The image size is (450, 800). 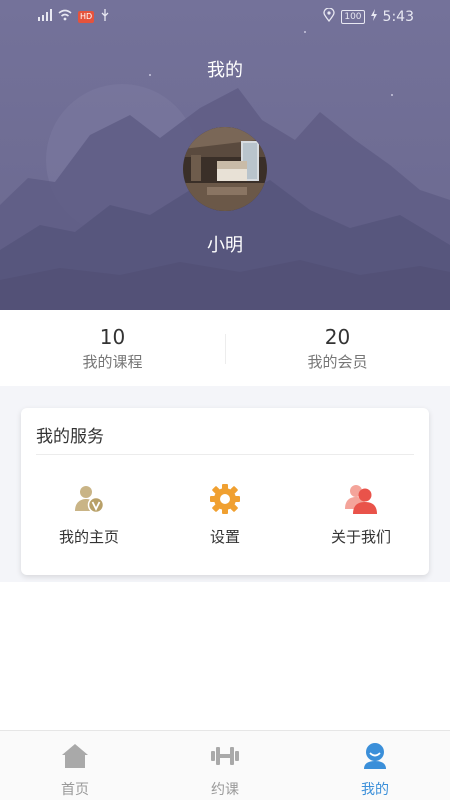 What do you see at coordinates (329, 16) in the screenshot?
I see `location-icon` at bounding box center [329, 16].